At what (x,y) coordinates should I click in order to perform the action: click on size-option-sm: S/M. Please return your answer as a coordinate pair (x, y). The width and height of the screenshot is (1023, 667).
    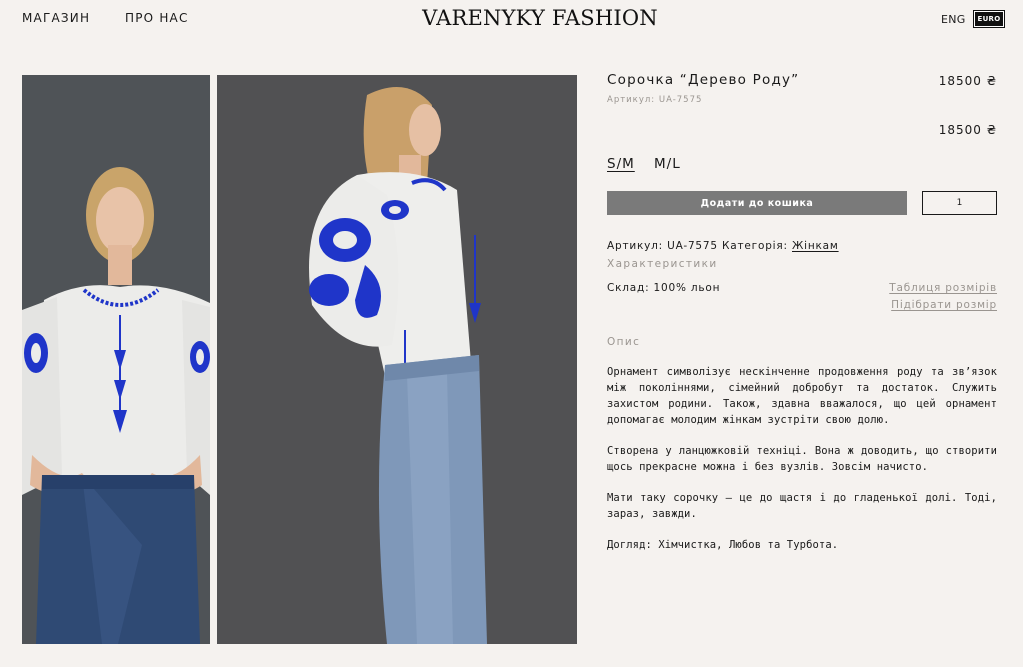
    Looking at the image, I should click on (621, 164).